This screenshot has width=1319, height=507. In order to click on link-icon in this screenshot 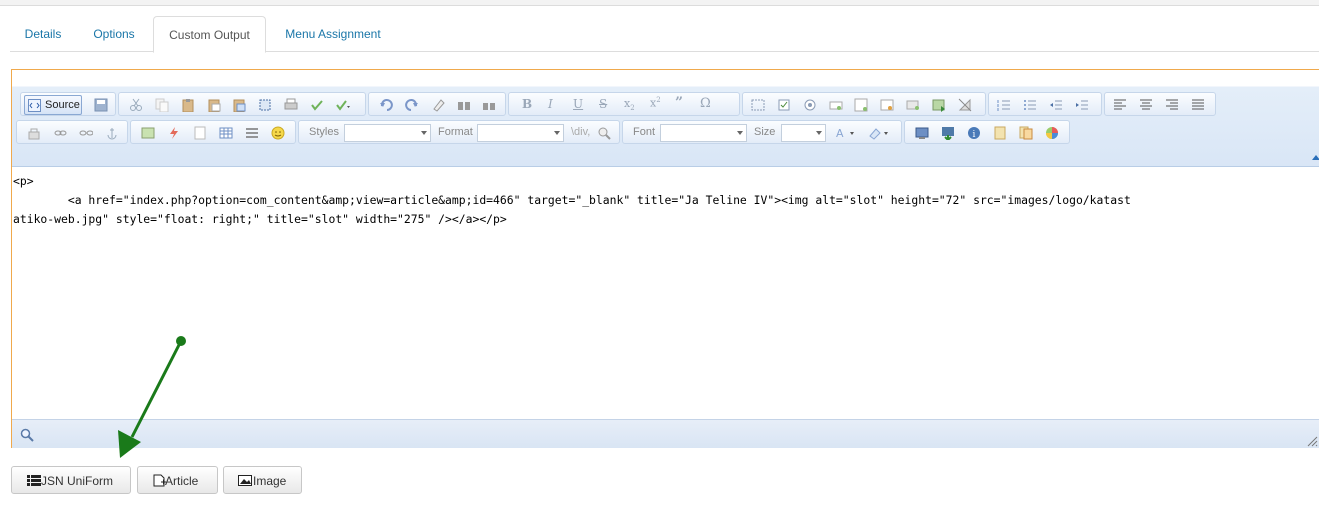, I will do `click(34, 133)`.